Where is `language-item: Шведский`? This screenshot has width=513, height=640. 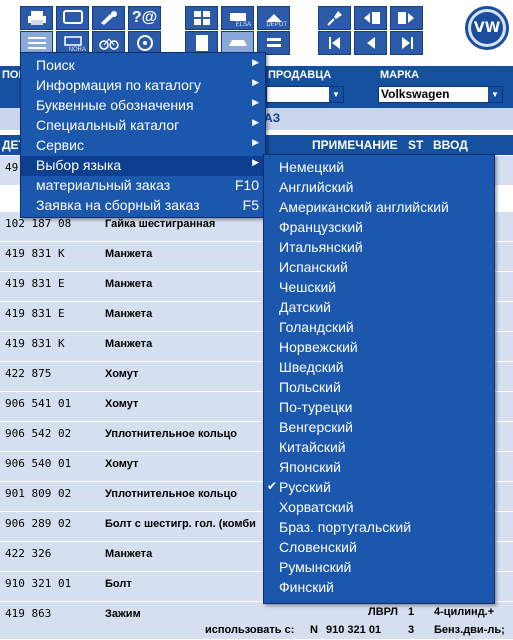
language-item: Шведский is located at coordinates (379, 367).